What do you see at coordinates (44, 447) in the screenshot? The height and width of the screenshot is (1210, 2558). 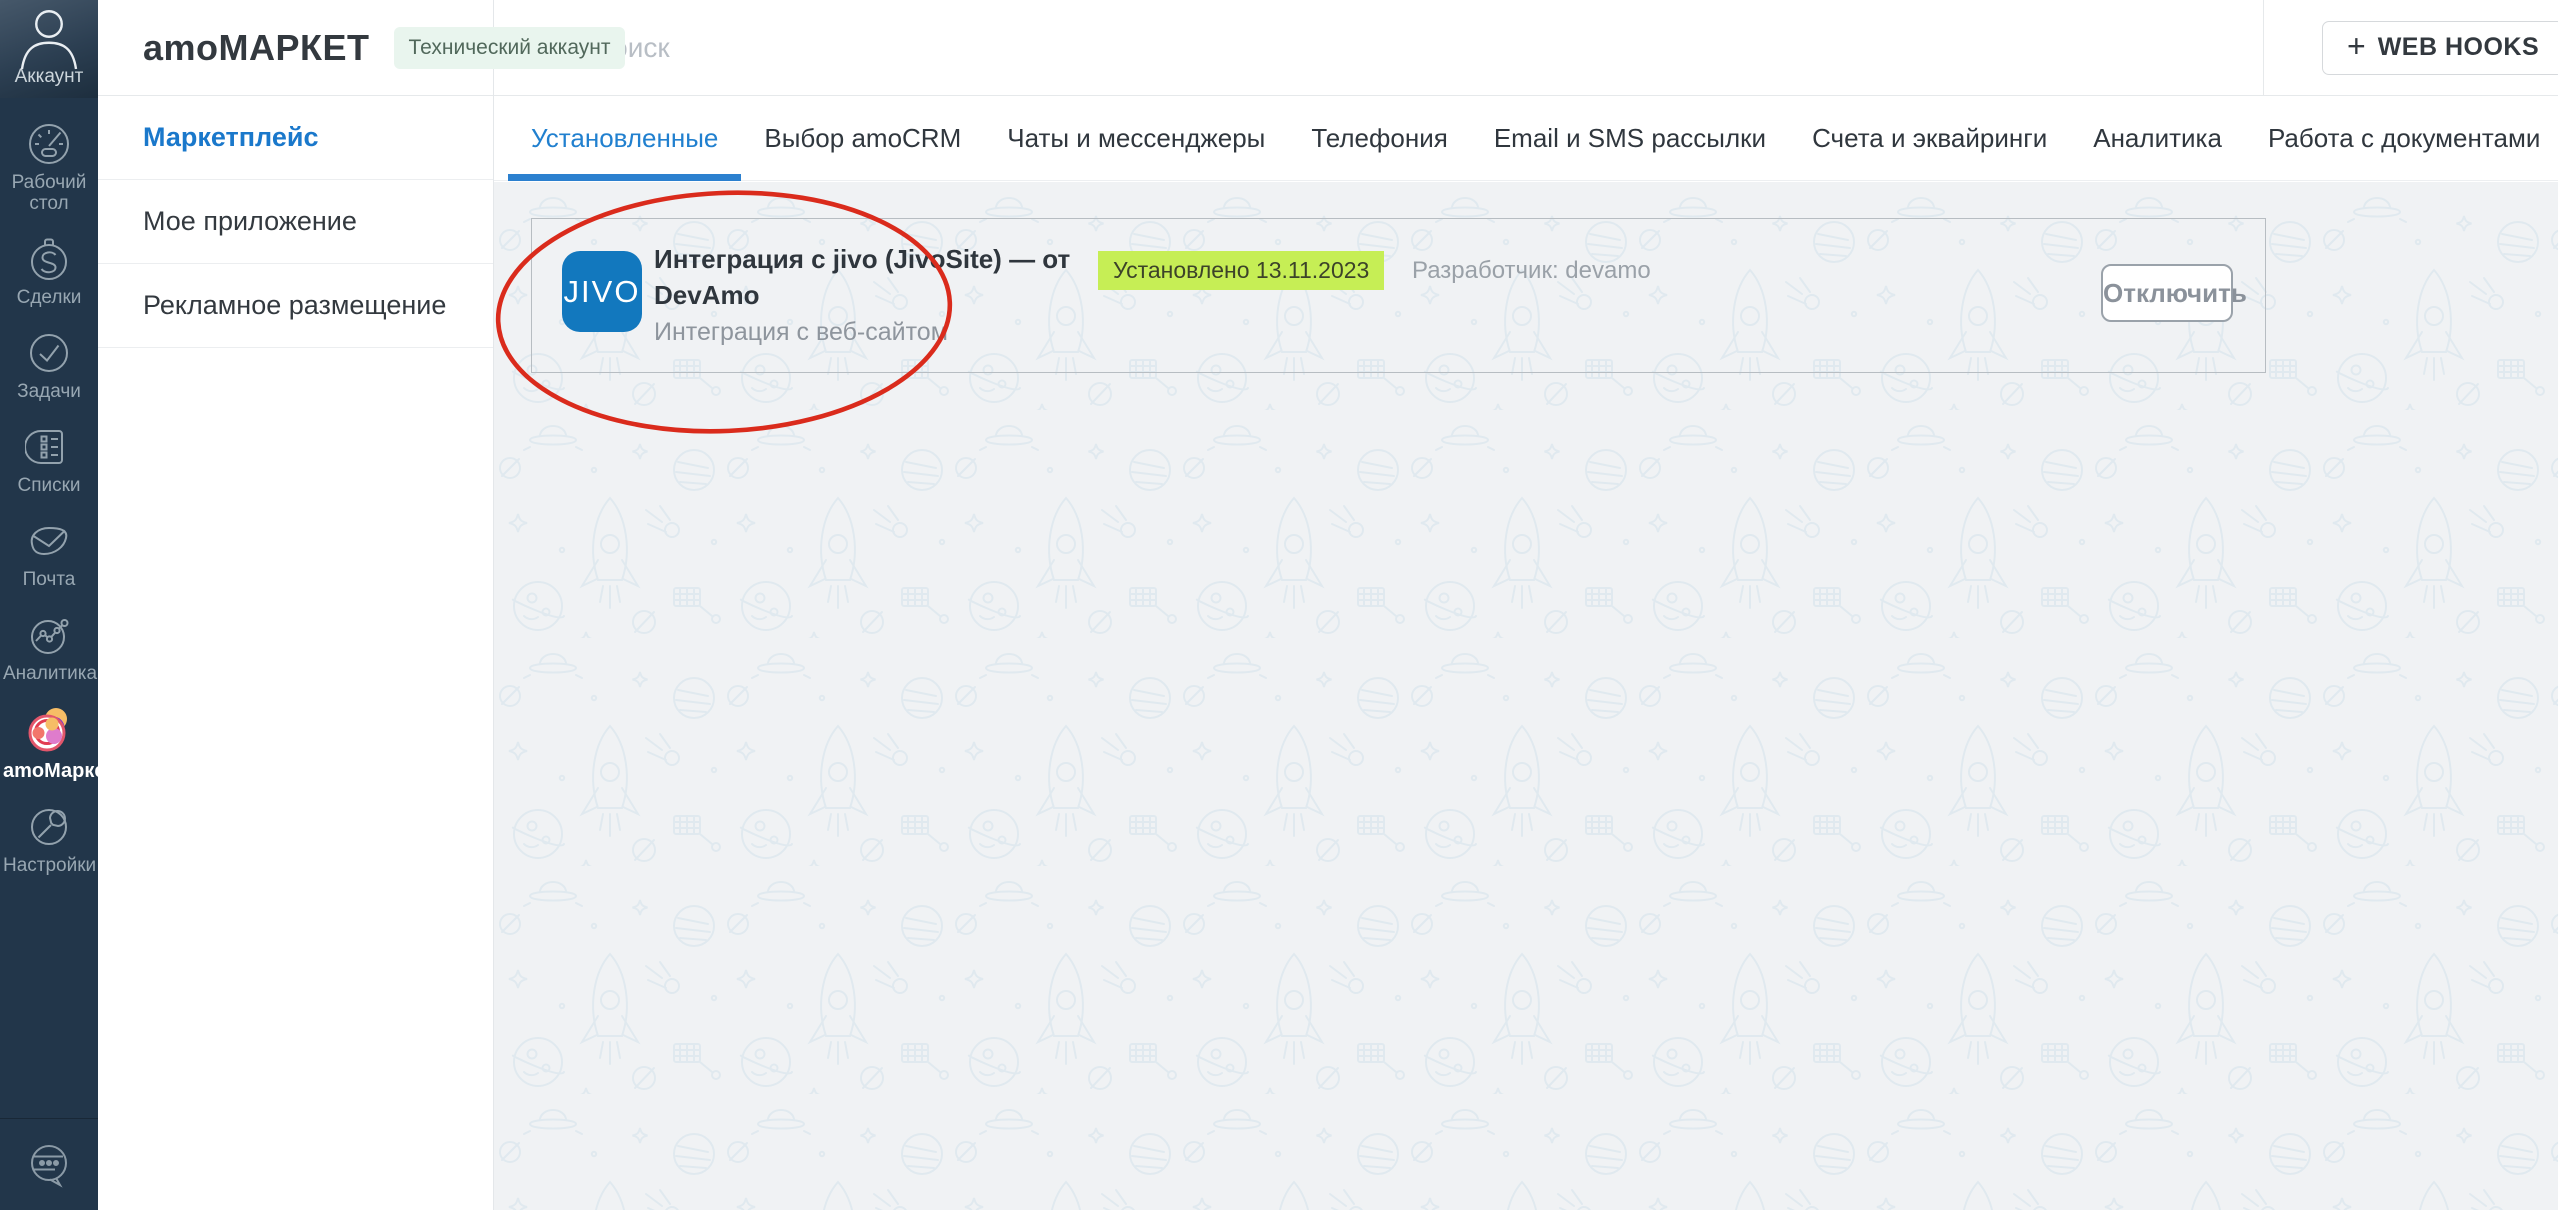 I see `lists-icon` at bounding box center [44, 447].